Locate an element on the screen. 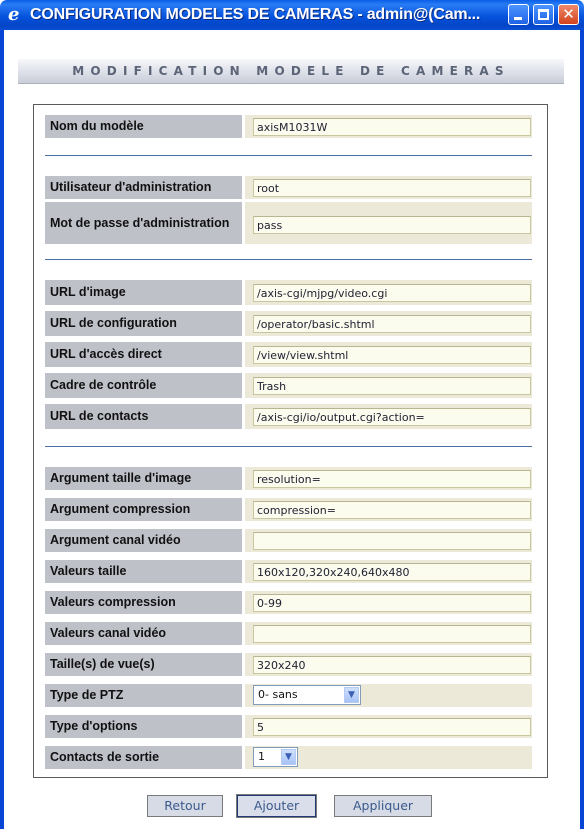 Image resolution: width=584 pixels, height=829 pixels. config-url-label: URL de configuration is located at coordinates (143, 323).